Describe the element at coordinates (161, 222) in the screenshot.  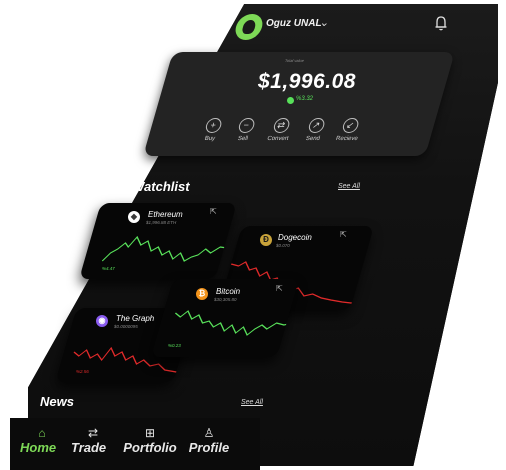
I see `ethereum-price: $1,996.88 ETH` at that location.